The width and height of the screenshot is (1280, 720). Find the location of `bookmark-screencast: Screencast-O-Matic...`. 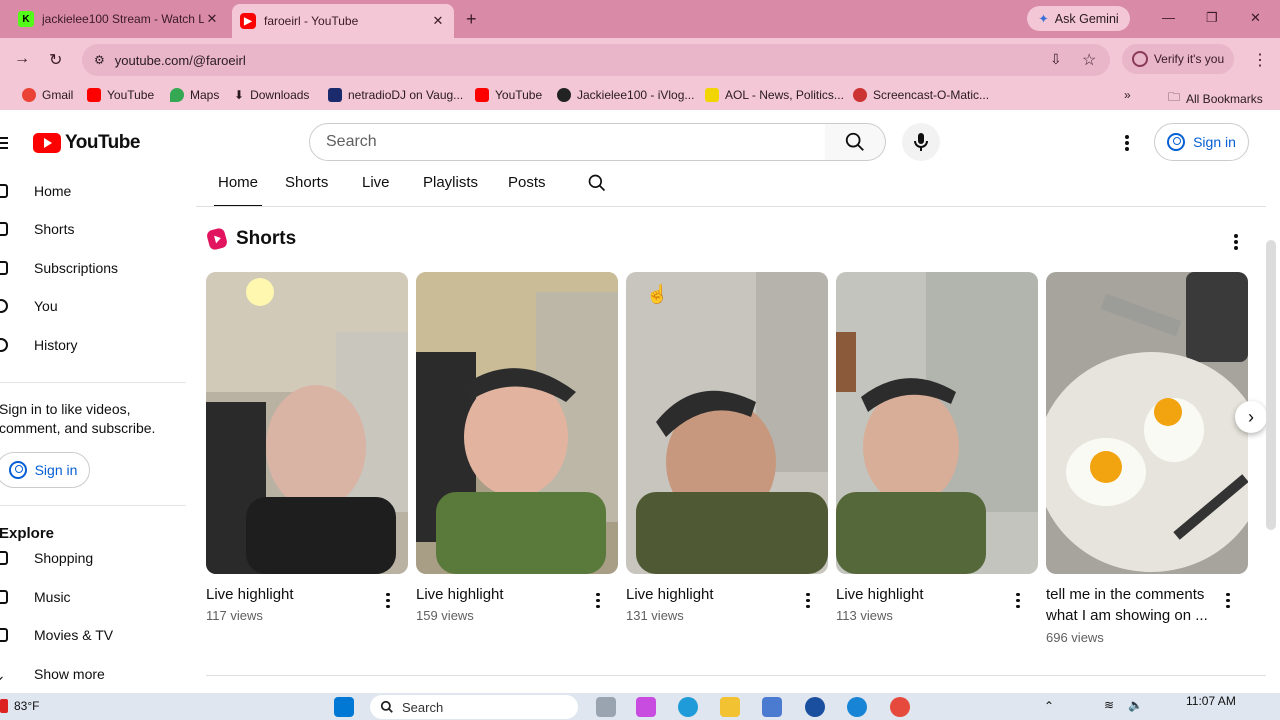

bookmark-screencast: Screencast-O-Matic... is located at coordinates (921, 95).